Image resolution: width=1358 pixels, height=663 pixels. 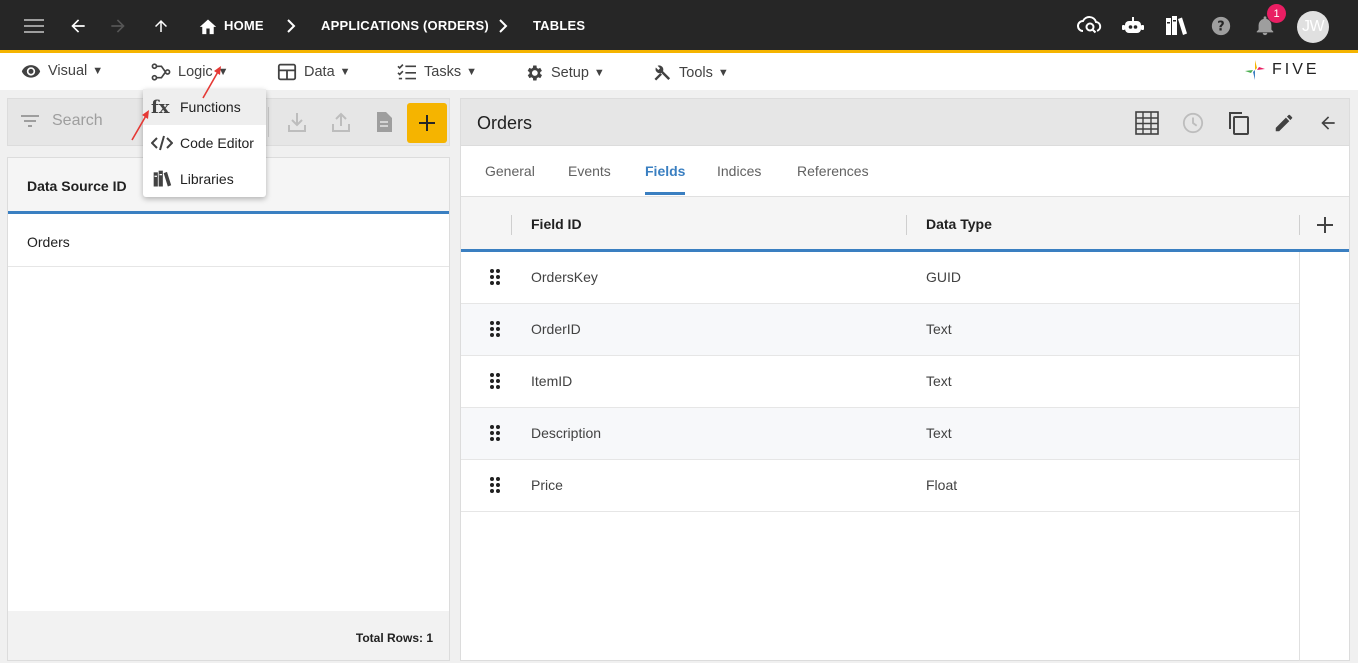 I want to click on brand-text: FIVE, so click(x=1296, y=69).